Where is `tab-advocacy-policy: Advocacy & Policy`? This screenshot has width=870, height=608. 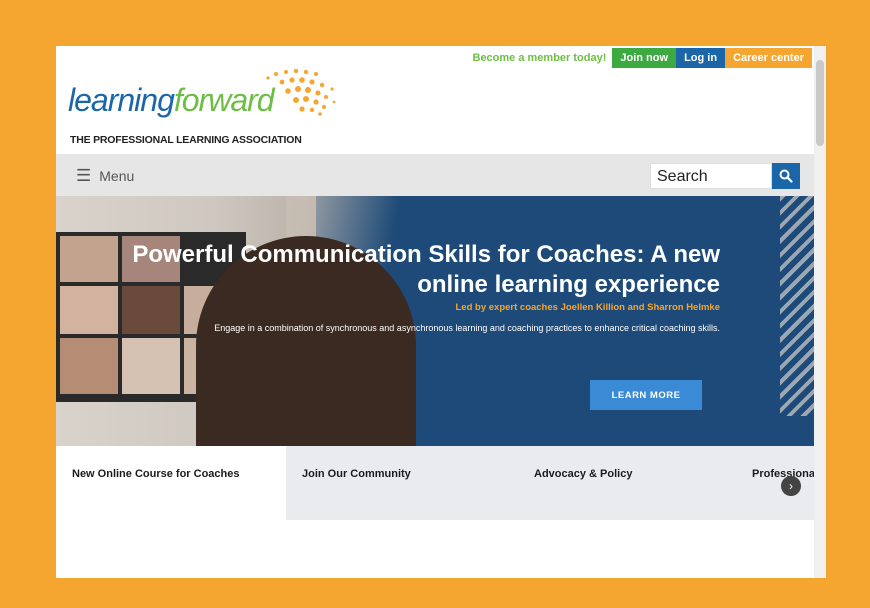 tab-advocacy-policy: Advocacy & Policy is located at coordinates (627, 483).